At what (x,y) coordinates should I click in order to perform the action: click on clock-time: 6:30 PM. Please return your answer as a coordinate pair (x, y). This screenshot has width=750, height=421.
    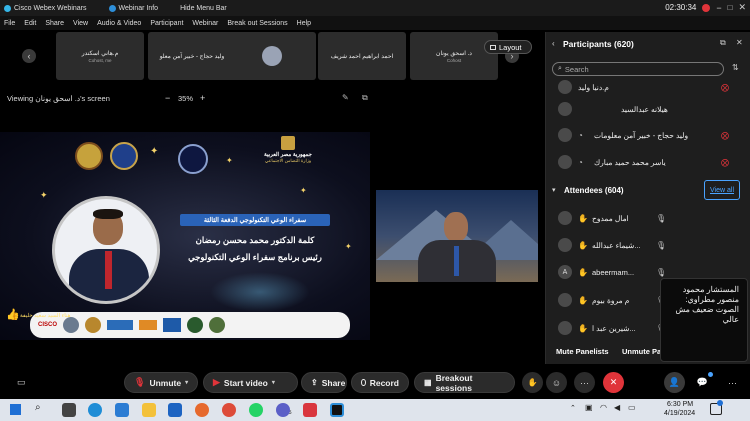
    Looking at the image, I should click on (680, 404).